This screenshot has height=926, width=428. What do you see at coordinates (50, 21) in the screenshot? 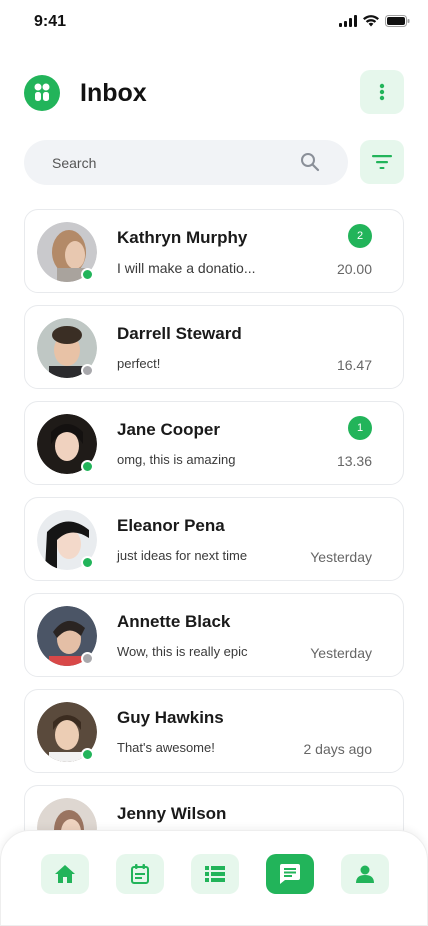
I see `status-time: 9:41` at bounding box center [50, 21].